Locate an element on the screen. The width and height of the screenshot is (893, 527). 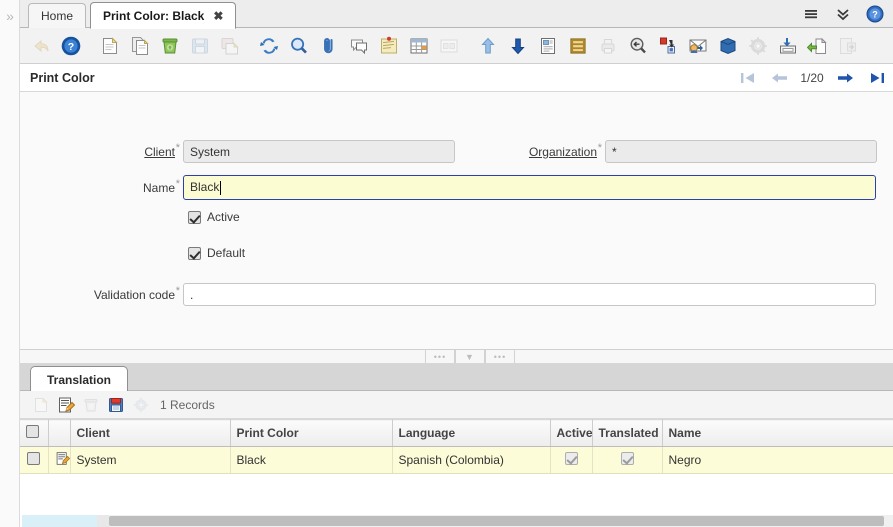
window-tab-print-color: Print Color: Black ✖ is located at coordinates (163, 15).